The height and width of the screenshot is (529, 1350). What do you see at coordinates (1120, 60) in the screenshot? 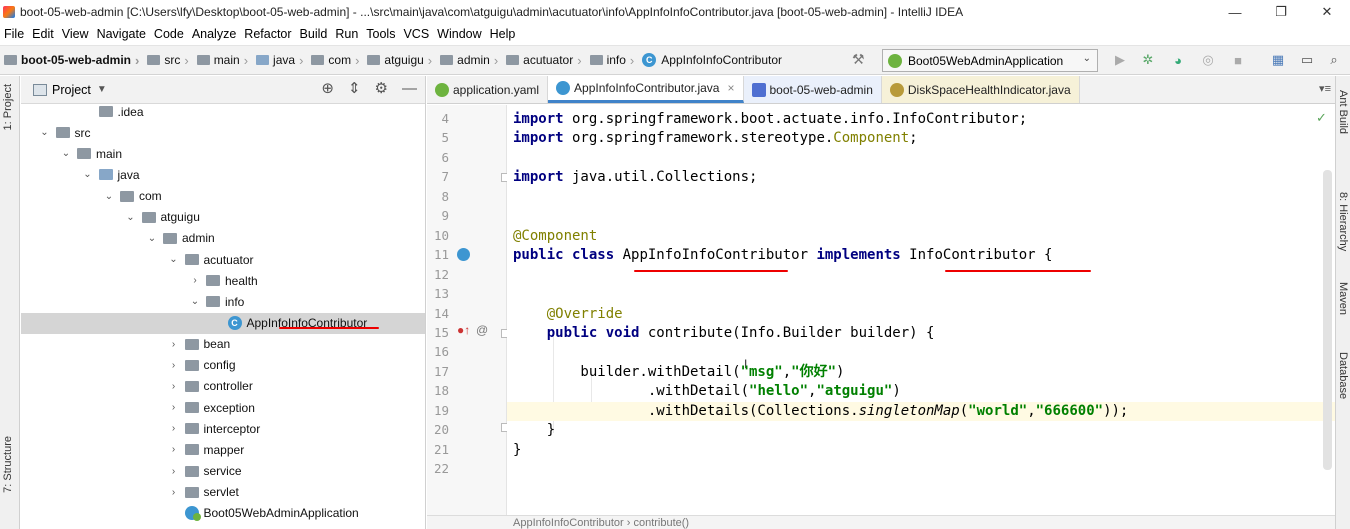
I see `run-icon: ▶` at bounding box center [1120, 60].